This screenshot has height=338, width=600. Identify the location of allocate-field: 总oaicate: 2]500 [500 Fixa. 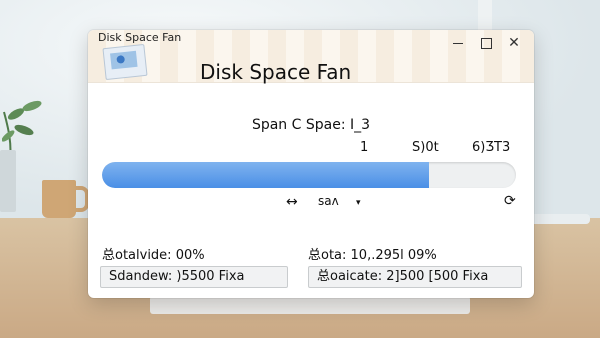
(415, 277).